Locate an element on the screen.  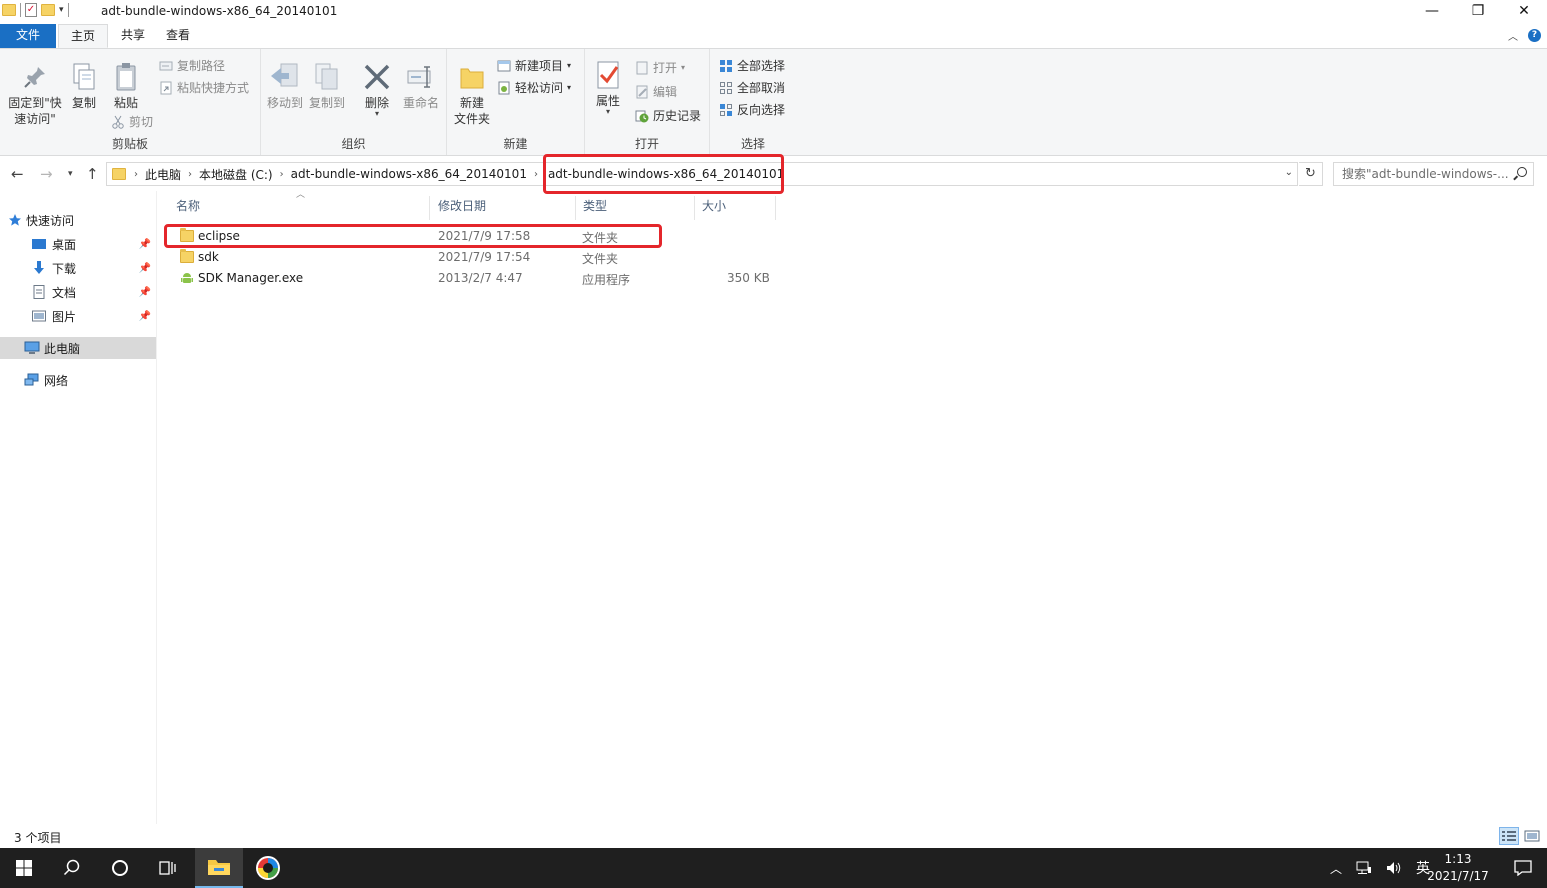
column-header-name: 名称 is located at coordinates (299, 208).